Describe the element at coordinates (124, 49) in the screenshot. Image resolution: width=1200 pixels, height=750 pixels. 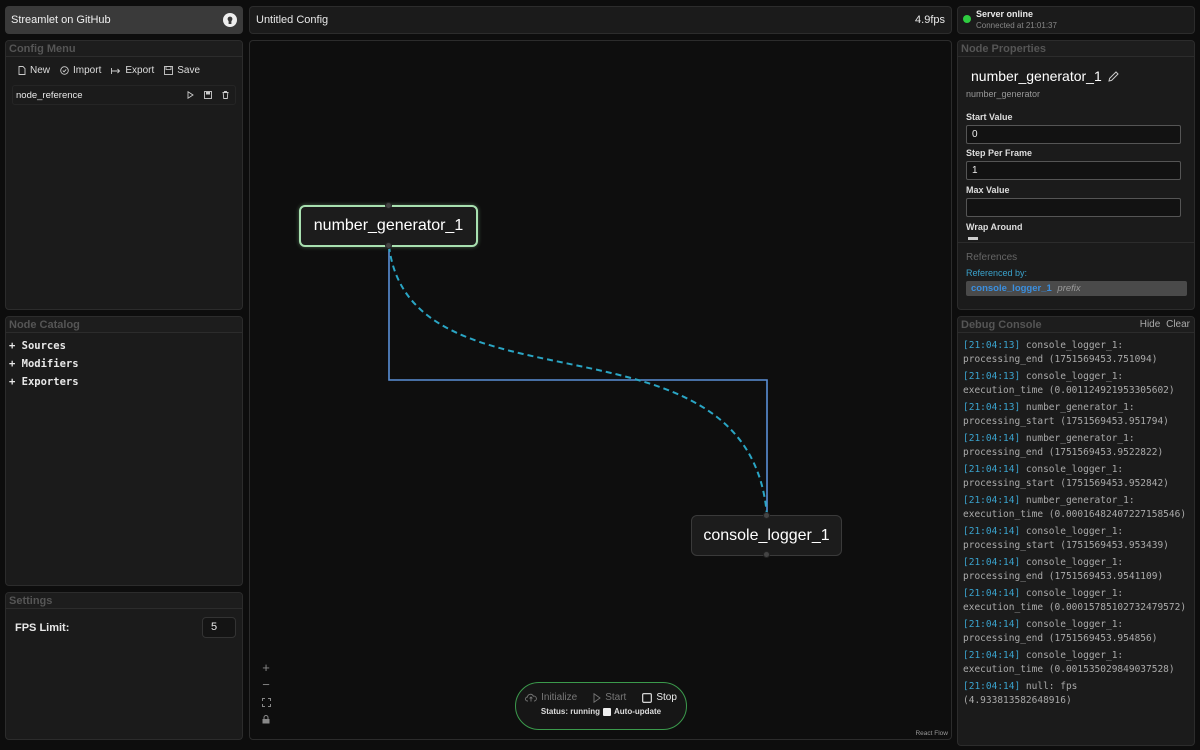
I see `config-menu-title: Config Menu` at that location.